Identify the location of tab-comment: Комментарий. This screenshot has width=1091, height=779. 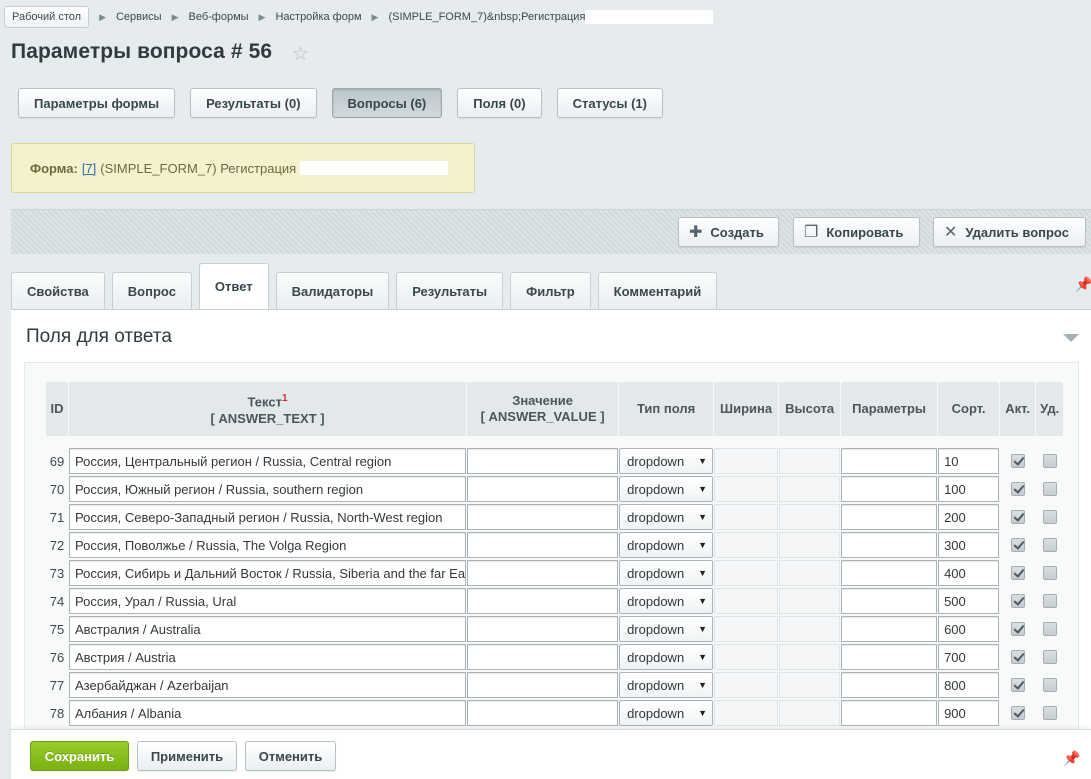
(657, 290).